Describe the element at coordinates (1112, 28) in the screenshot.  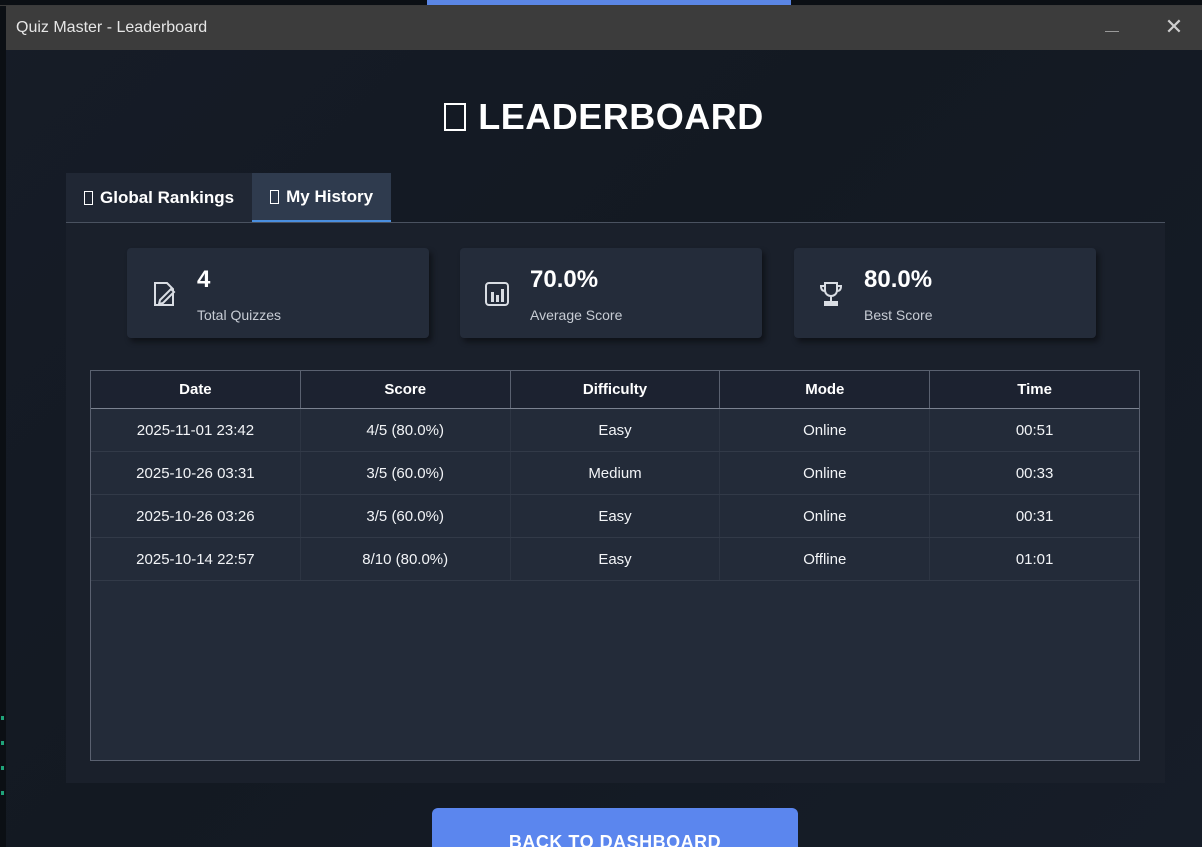
I see `minimize-button` at that location.